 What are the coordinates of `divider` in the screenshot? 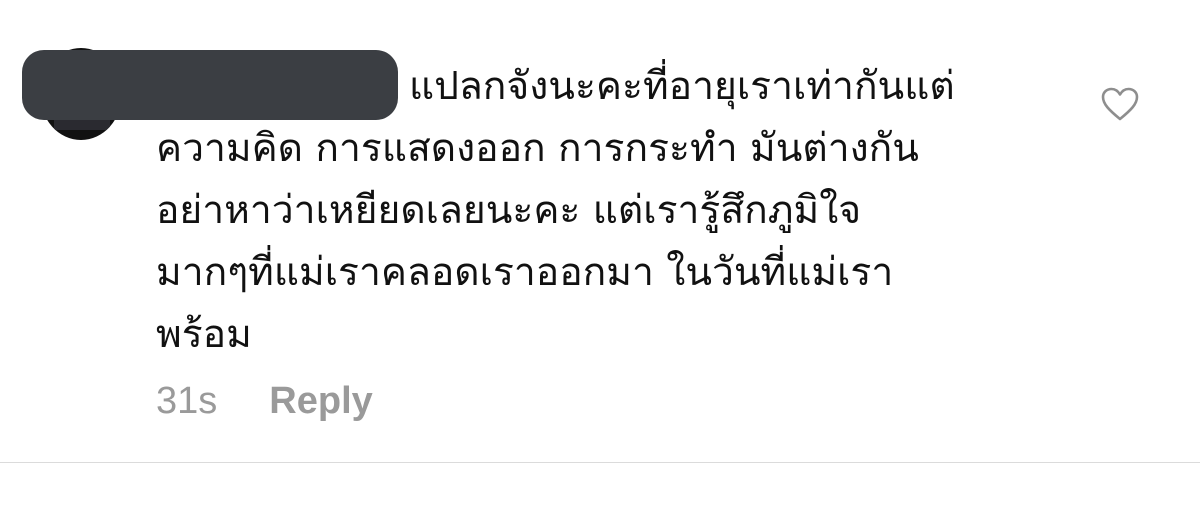 It's located at (600, 462).